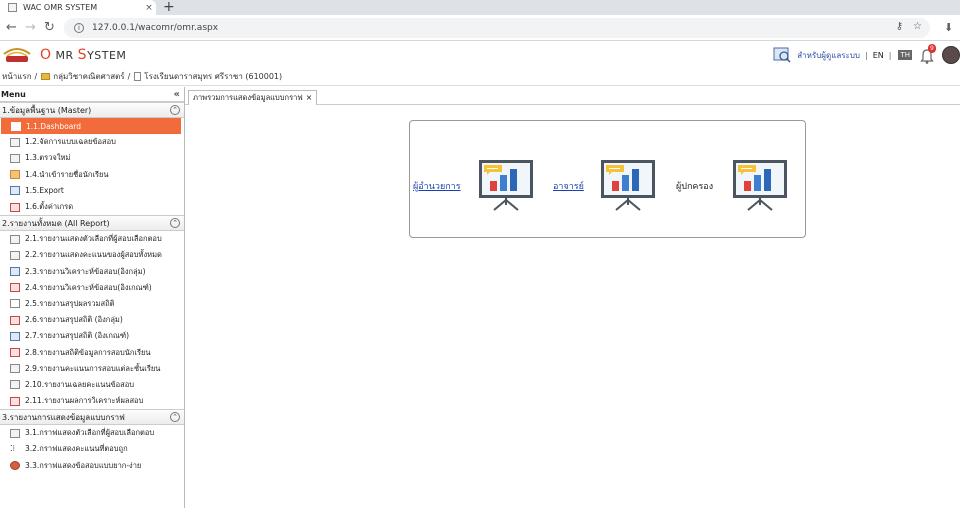  Describe the element at coordinates (92, 191) in the screenshot. I see `menu-item-export: 1.5.Export` at that location.